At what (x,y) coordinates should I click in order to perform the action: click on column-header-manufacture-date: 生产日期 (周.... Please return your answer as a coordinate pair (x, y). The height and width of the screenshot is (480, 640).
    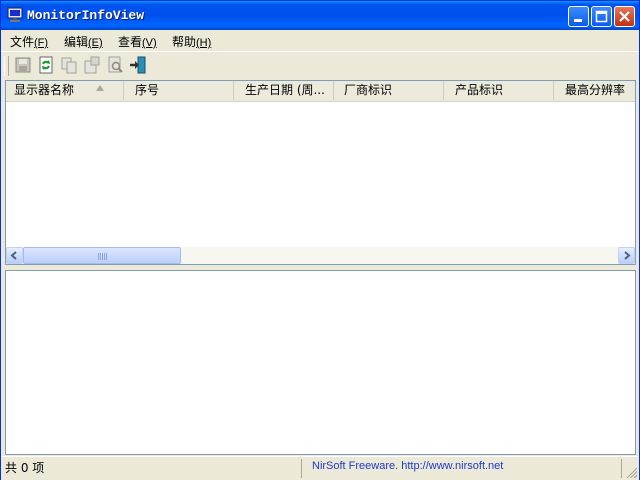
    Looking at the image, I should click on (284, 90).